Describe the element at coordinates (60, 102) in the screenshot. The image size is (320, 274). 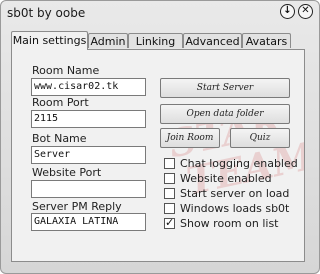
I see `room-port-label: Room Port` at that location.